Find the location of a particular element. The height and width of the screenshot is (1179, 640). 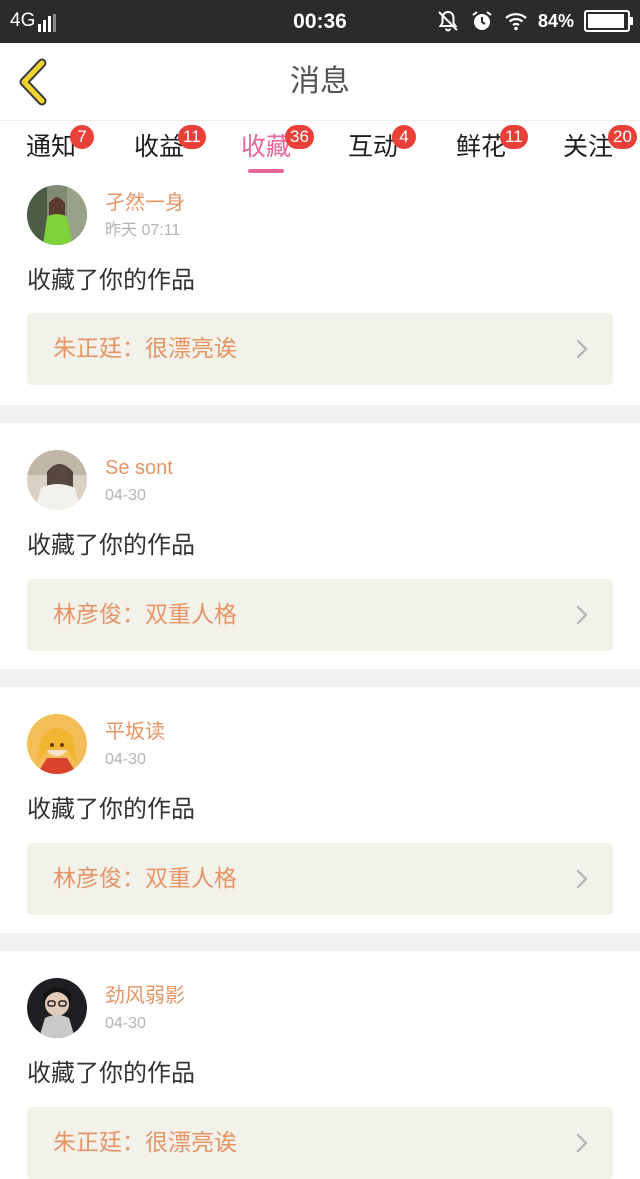

user-name: 劲风弱影 is located at coordinates (145, 996).